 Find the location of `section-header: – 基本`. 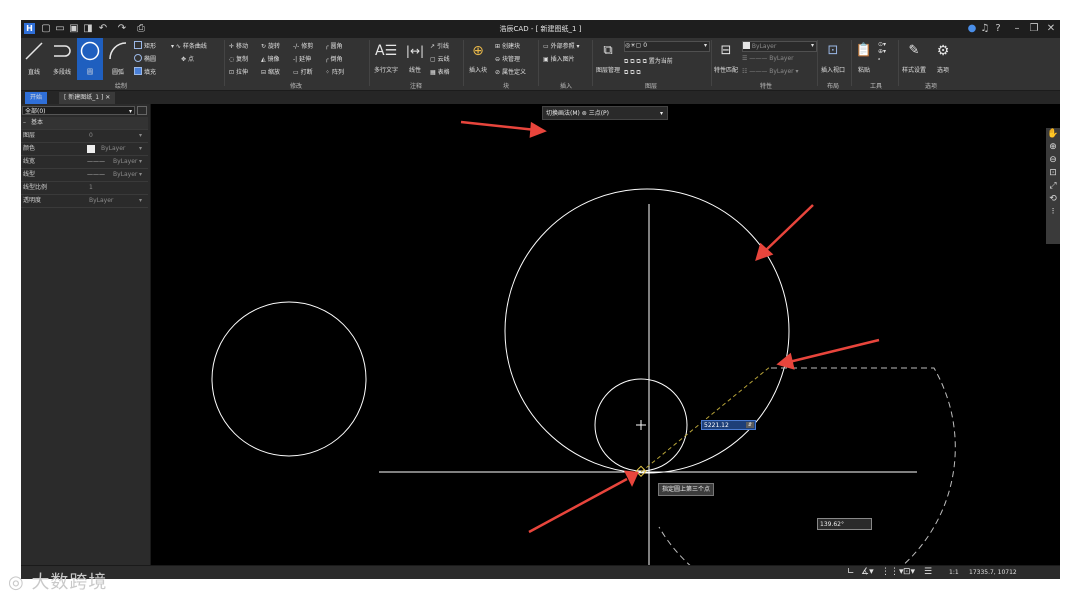

section-header: – 基本 is located at coordinates (84, 123).